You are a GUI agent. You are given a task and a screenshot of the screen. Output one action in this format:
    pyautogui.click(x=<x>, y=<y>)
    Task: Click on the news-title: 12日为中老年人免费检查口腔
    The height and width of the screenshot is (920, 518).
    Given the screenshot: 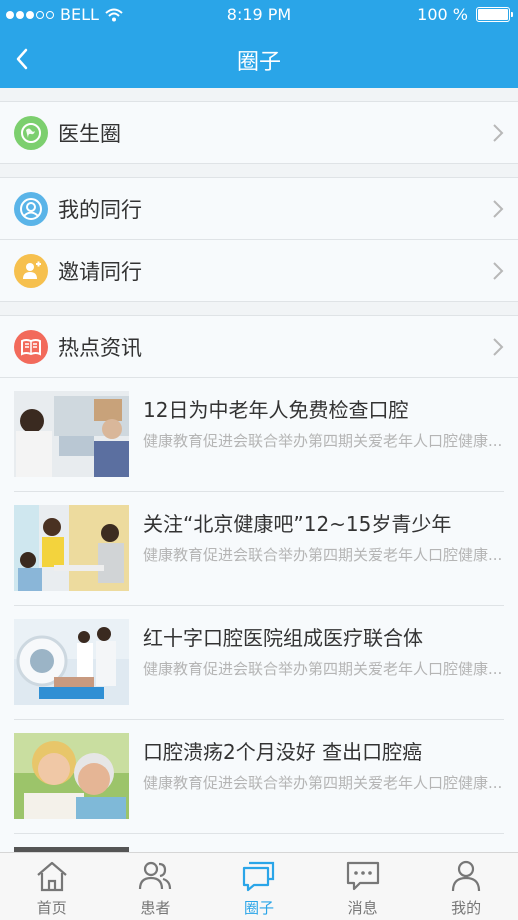 What is the action you would take?
    pyautogui.click(x=276, y=410)
    